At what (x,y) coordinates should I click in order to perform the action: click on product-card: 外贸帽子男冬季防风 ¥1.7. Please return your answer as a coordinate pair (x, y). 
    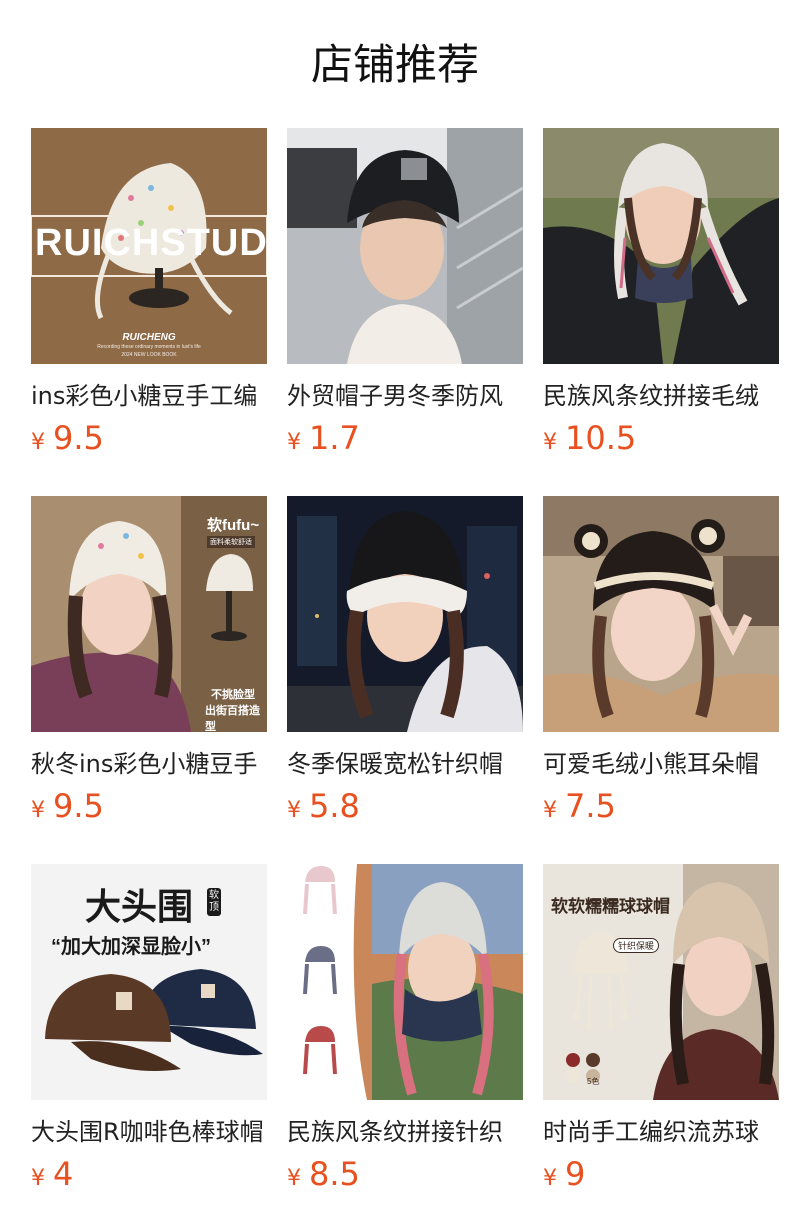
    Looking at the image, I should click on (405, 312).